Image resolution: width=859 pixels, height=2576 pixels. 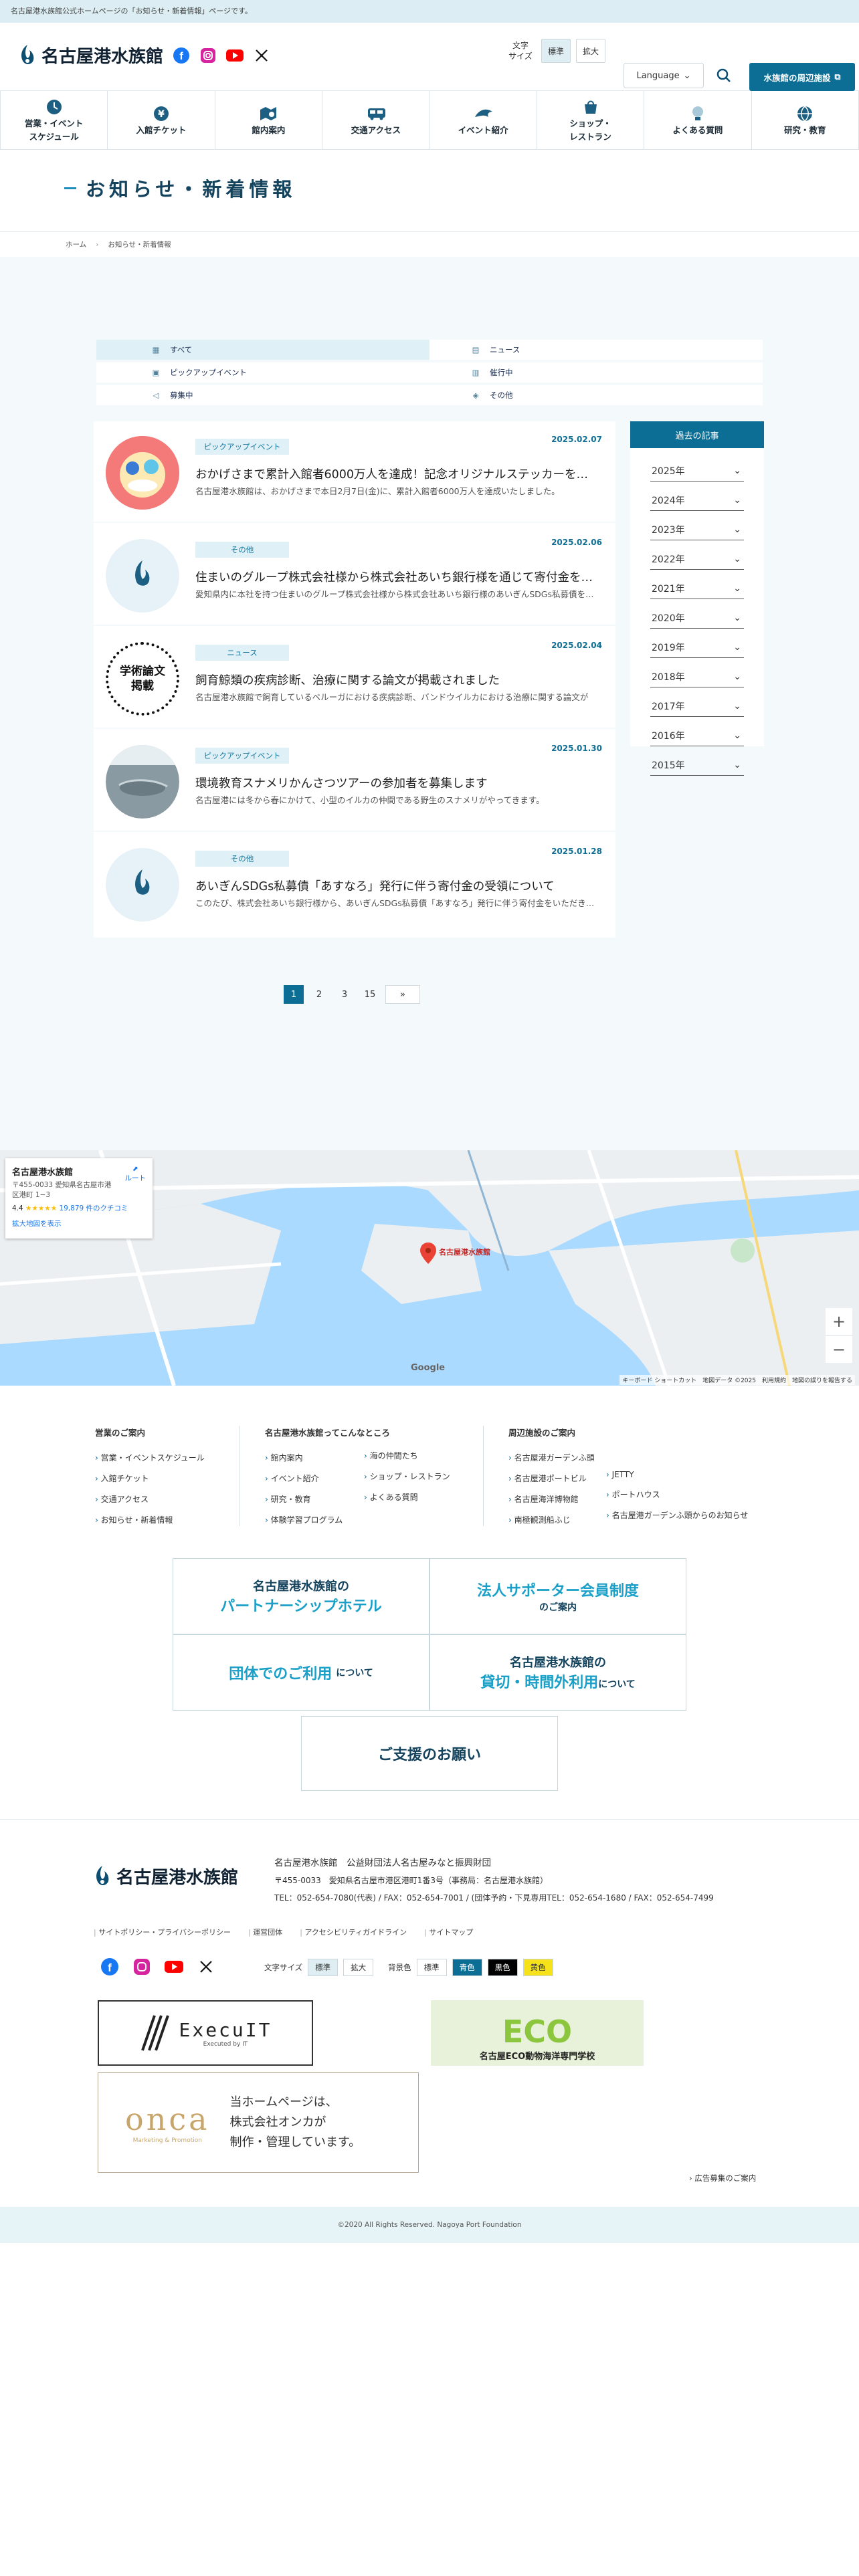 What do you see at coordinates (697, 559) in the screenshot?
I see `archive-year-select: 2022年 ⌄` at bounding box center [697, 559].